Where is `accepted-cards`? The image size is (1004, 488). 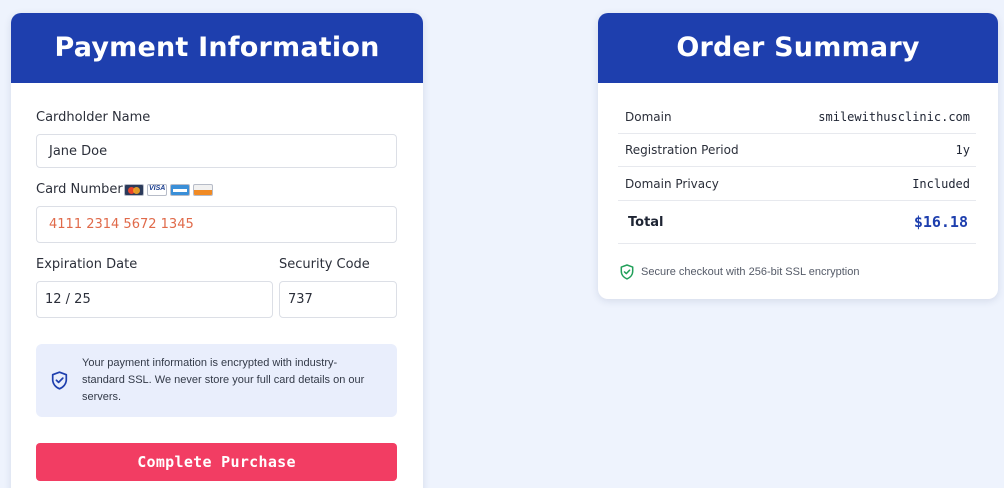
accepted-cards is located at coordinates (168, 190).